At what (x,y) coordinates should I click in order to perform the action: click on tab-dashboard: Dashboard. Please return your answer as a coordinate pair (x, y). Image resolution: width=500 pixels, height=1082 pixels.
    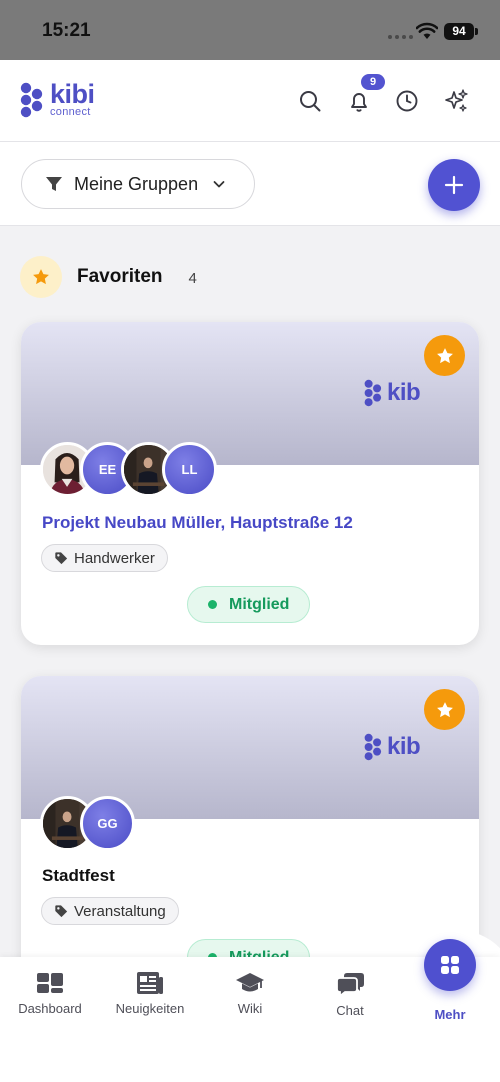
    Looking at the image, I should click on (50, 993).